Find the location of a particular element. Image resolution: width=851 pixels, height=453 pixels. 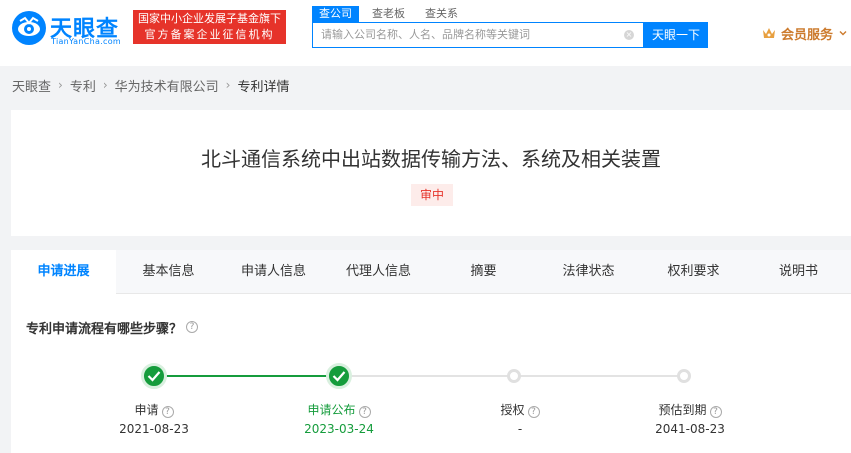

step-label-apply: 申请? is located at coordinates (154, 409).